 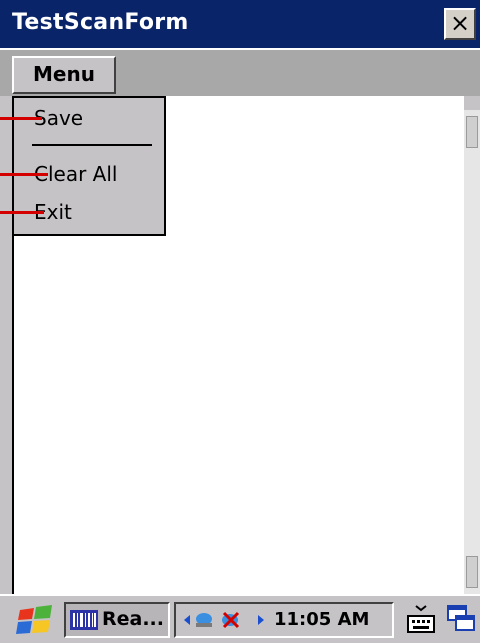 I want to click on window-switch-icon, so click(x=462, y=620).